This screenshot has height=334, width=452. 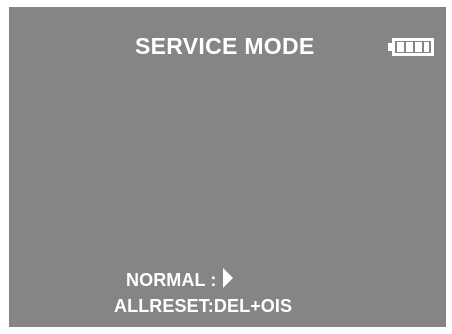 I want to click on normal-label: NORMAL :, so click(x=171, y=280).